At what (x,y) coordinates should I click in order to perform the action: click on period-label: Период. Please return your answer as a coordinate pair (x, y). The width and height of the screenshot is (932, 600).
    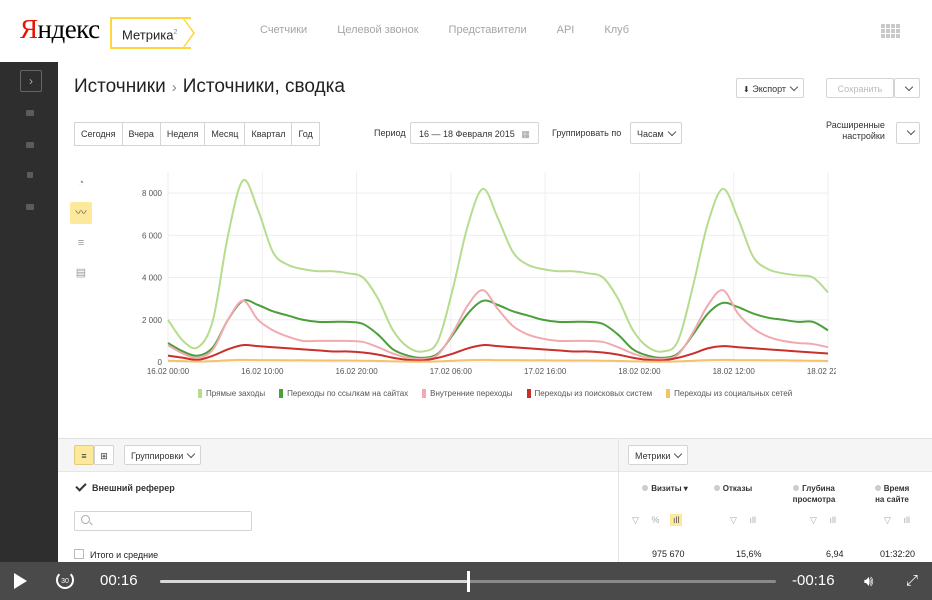
    Looking at the image, I should click on (390, 133).